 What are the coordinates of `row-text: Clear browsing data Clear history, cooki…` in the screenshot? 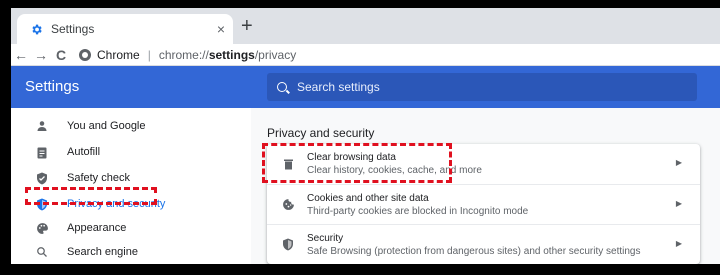 It's located at (394, 164).